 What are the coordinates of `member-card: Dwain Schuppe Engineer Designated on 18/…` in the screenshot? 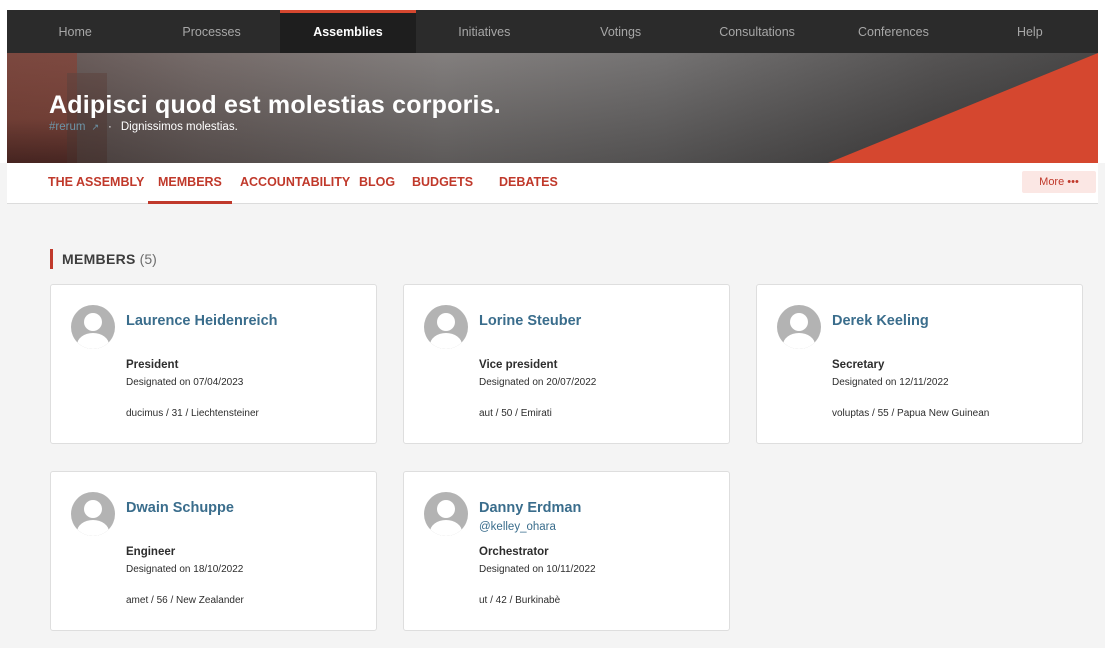 It's located at (213, 551).